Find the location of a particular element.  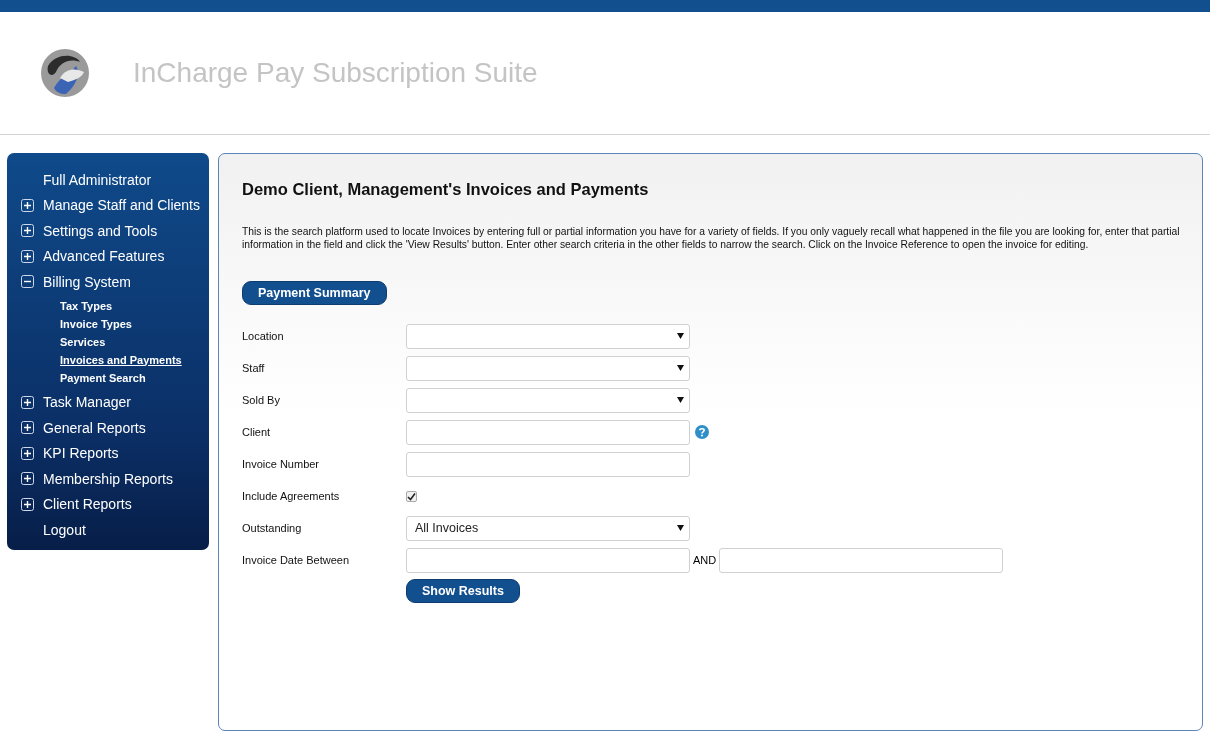

sidebar-subitem: Invoices and Payments is located at coordinates (121, 359).